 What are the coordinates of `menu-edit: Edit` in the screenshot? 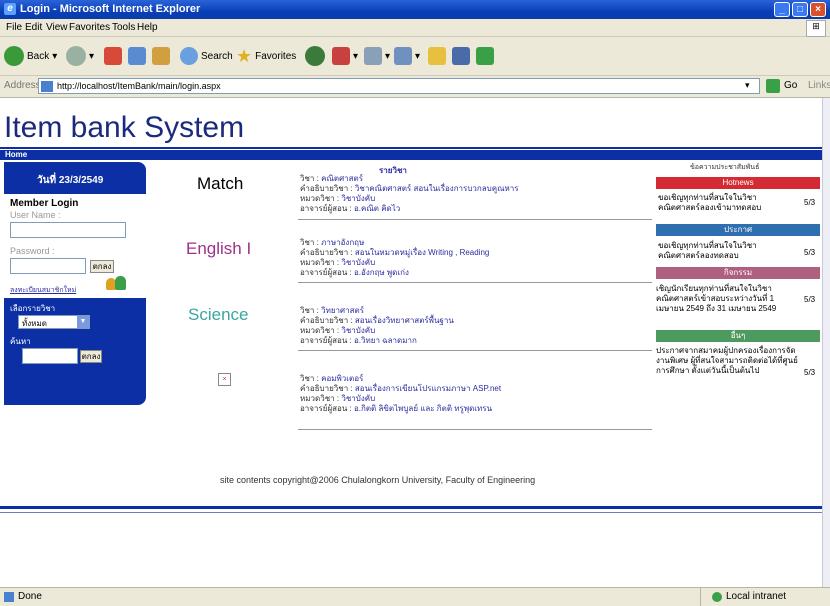 It's located at (33, 27).